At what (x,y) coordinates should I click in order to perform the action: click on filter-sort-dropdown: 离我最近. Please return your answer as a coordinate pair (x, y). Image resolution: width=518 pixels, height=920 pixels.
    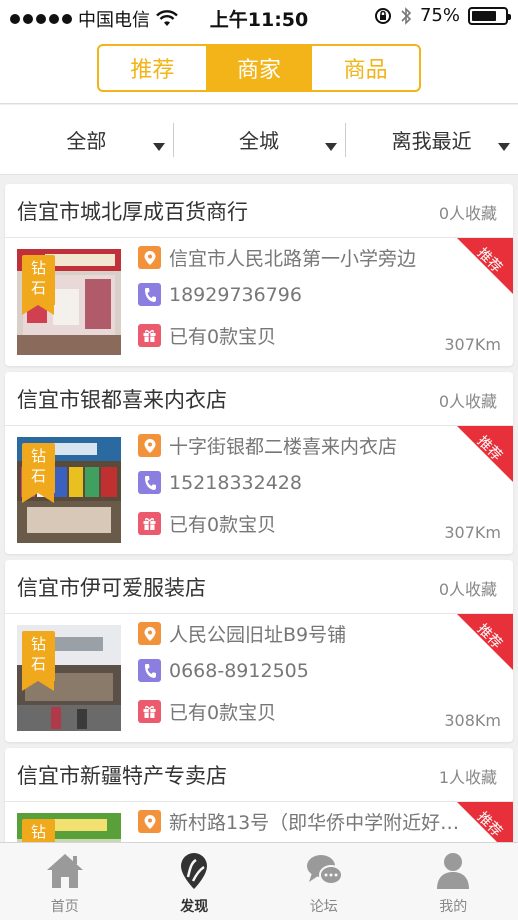
    Looking at the image, I should click on (431, 139).